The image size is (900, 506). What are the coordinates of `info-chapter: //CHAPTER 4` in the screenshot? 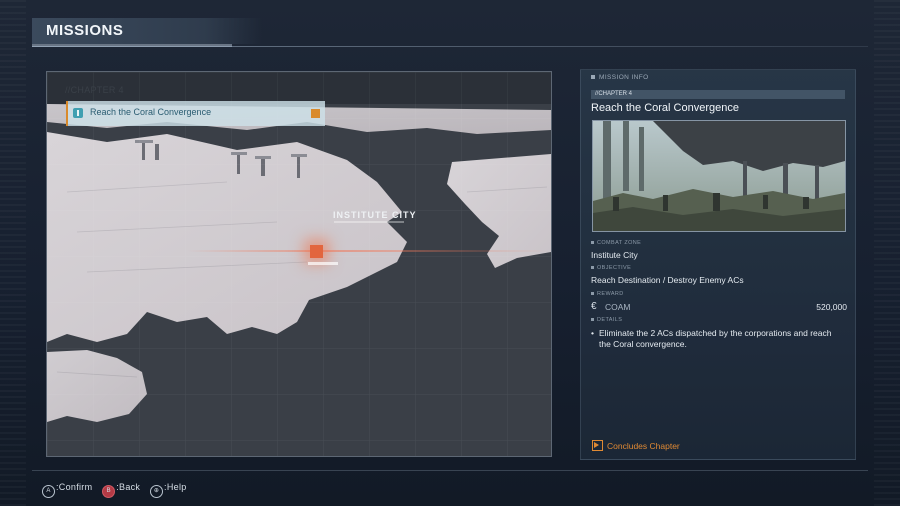 It's located at (614, 94).